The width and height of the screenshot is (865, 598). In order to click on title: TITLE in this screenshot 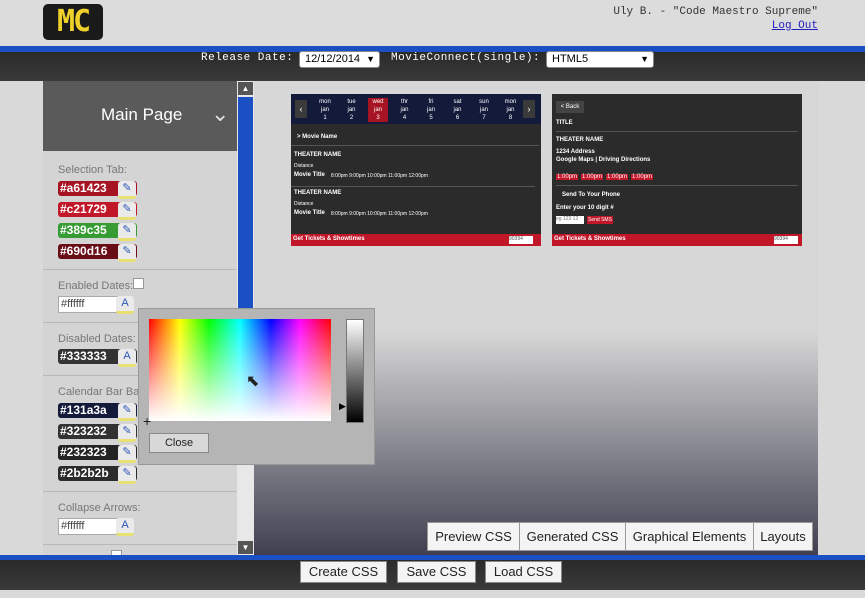, I will do `click(564, 123)`.